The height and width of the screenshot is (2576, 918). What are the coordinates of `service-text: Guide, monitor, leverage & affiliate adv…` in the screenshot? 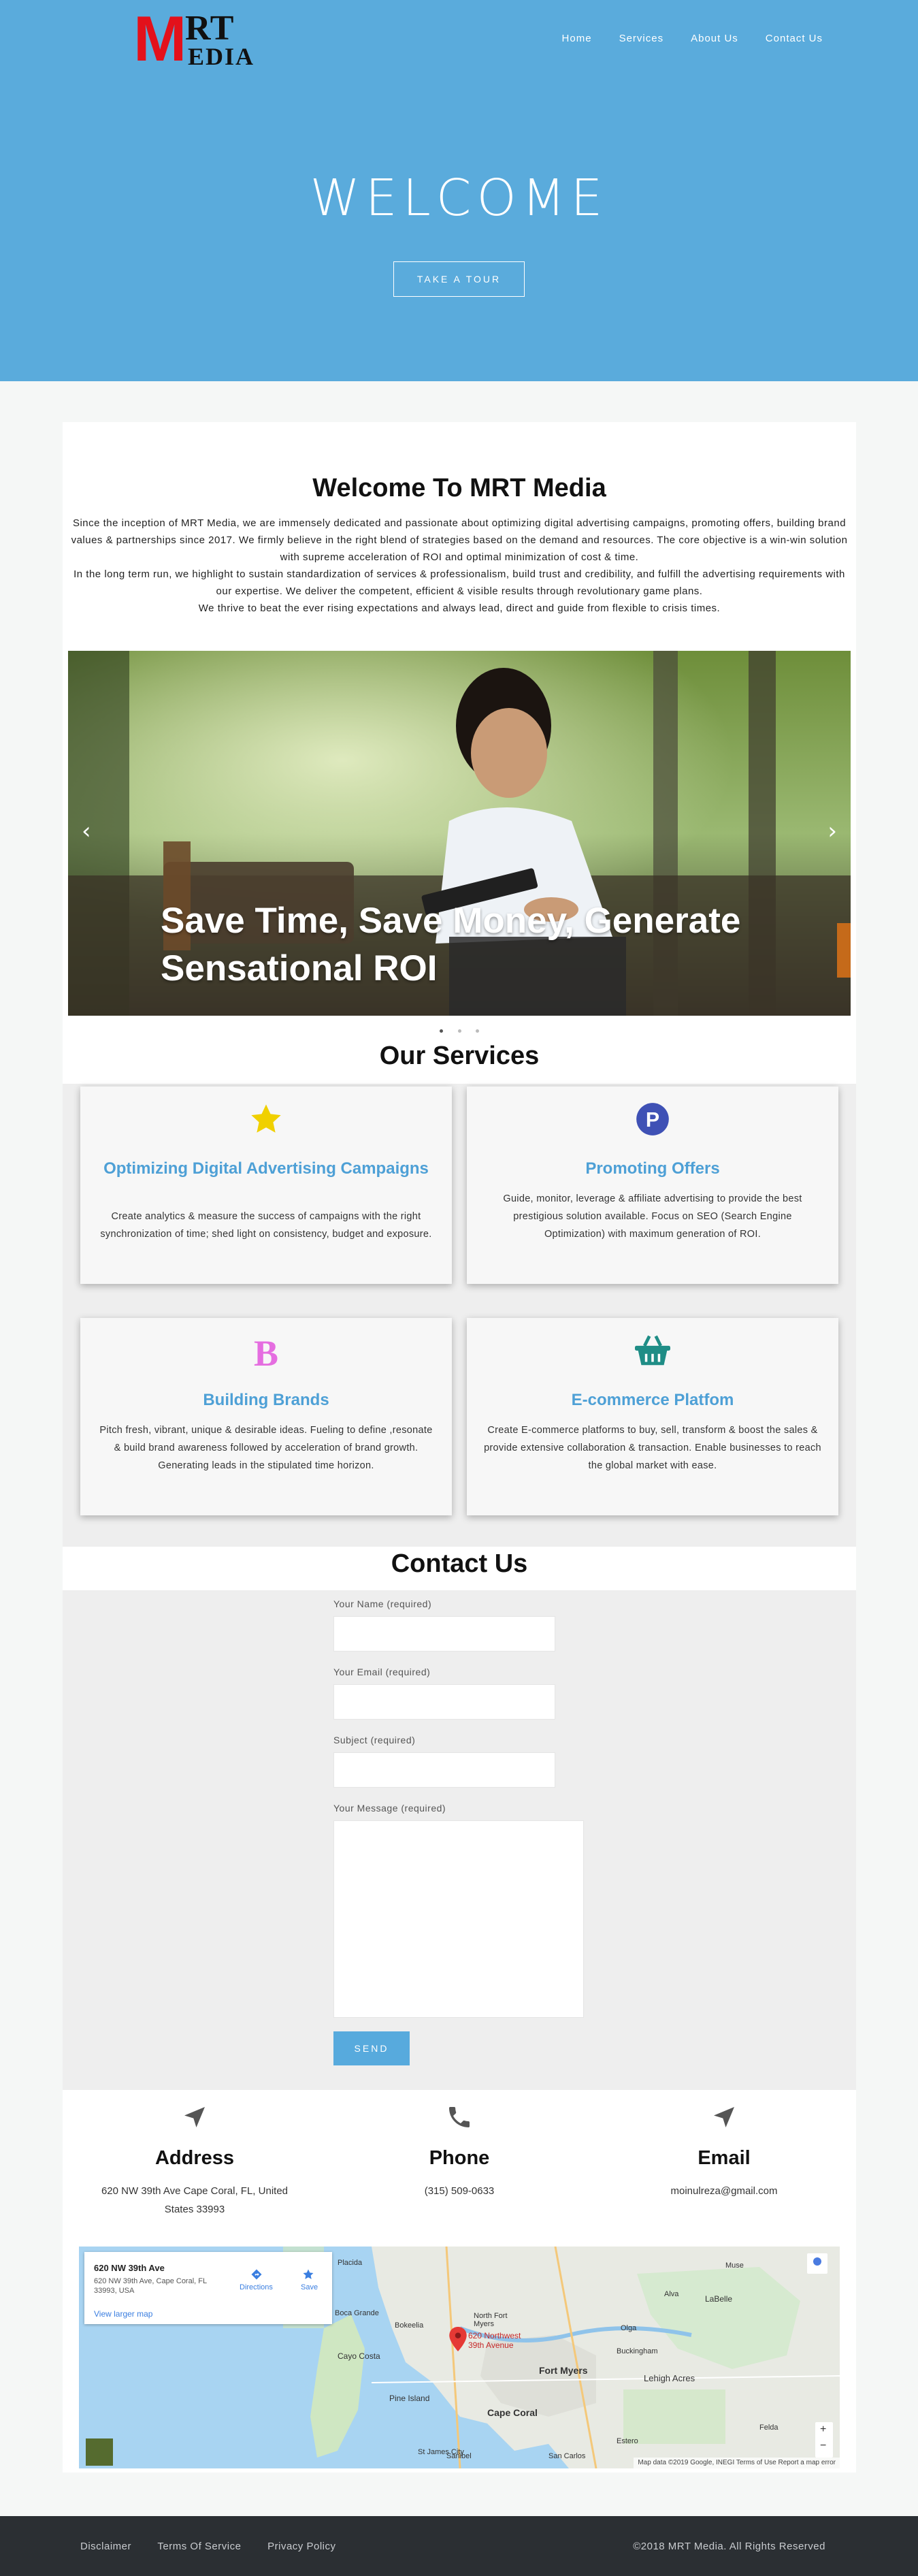 It's located at (652, 1216).